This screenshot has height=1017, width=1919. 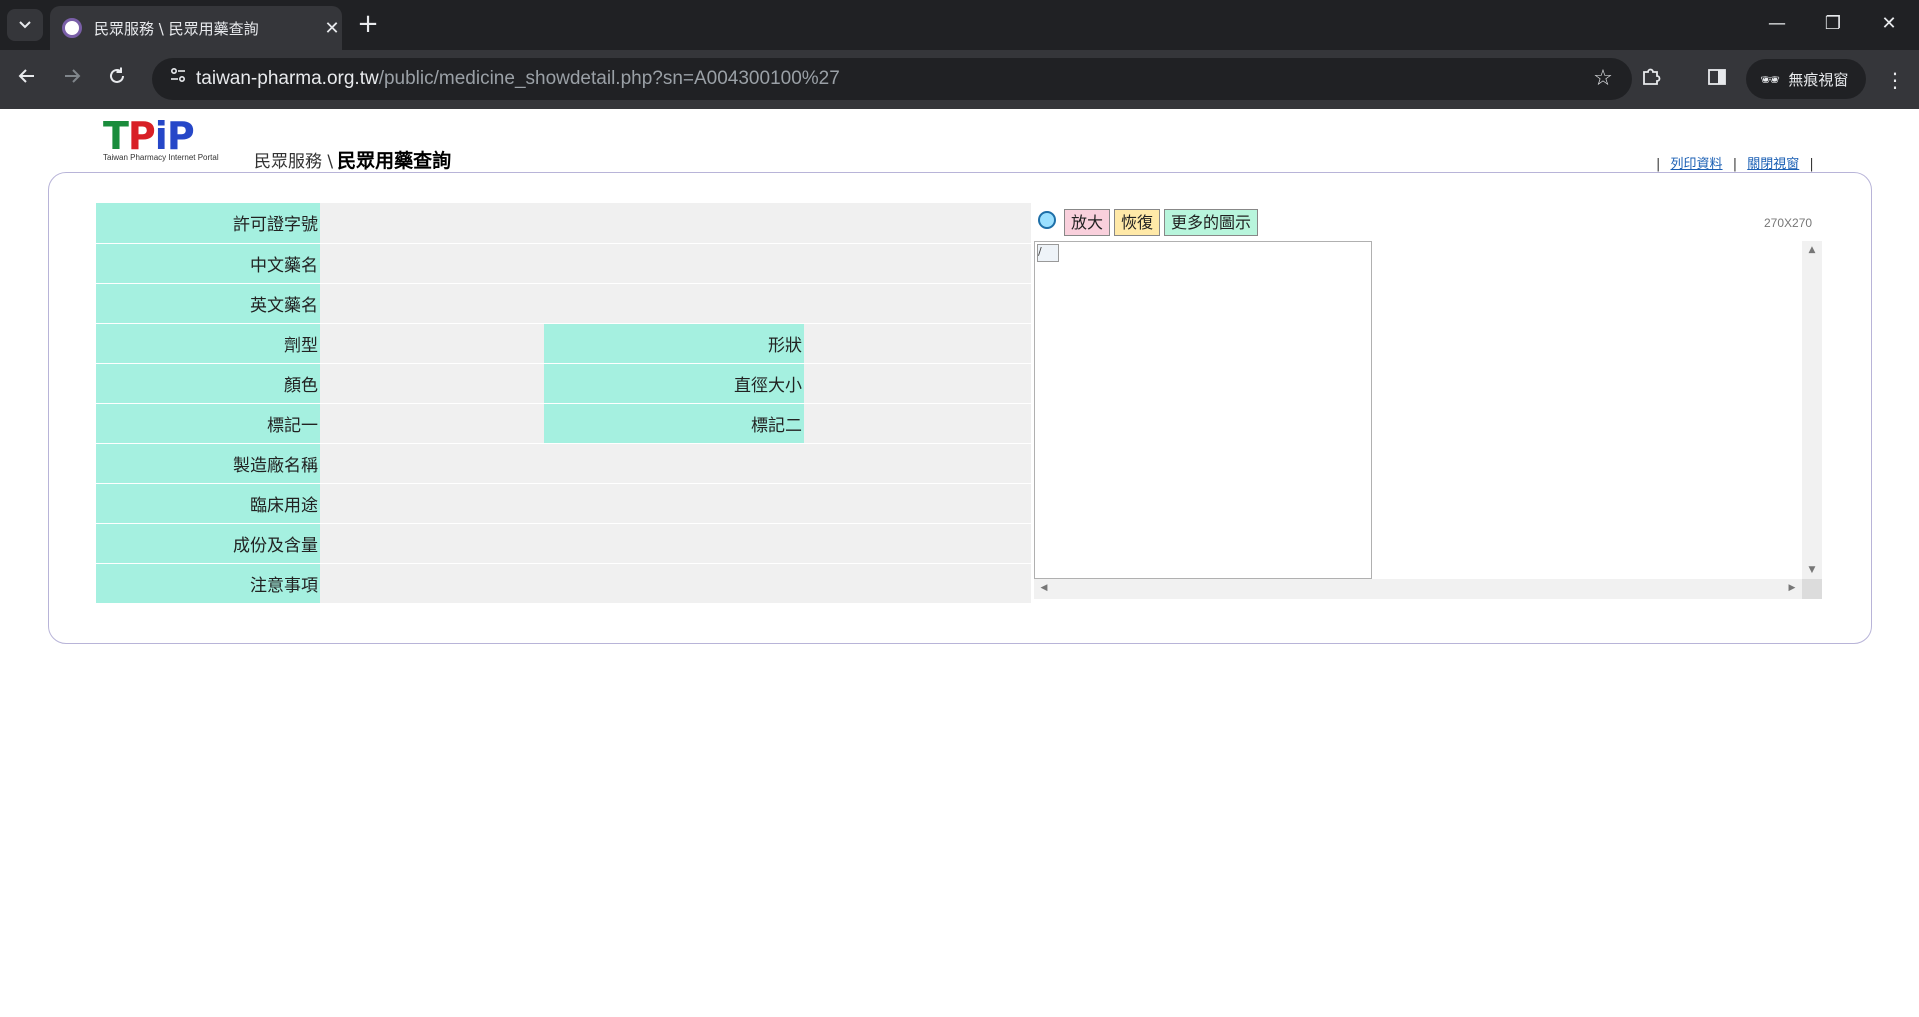 I want to click on table-row: 劑型 形狀, so click(x=563, y=343).